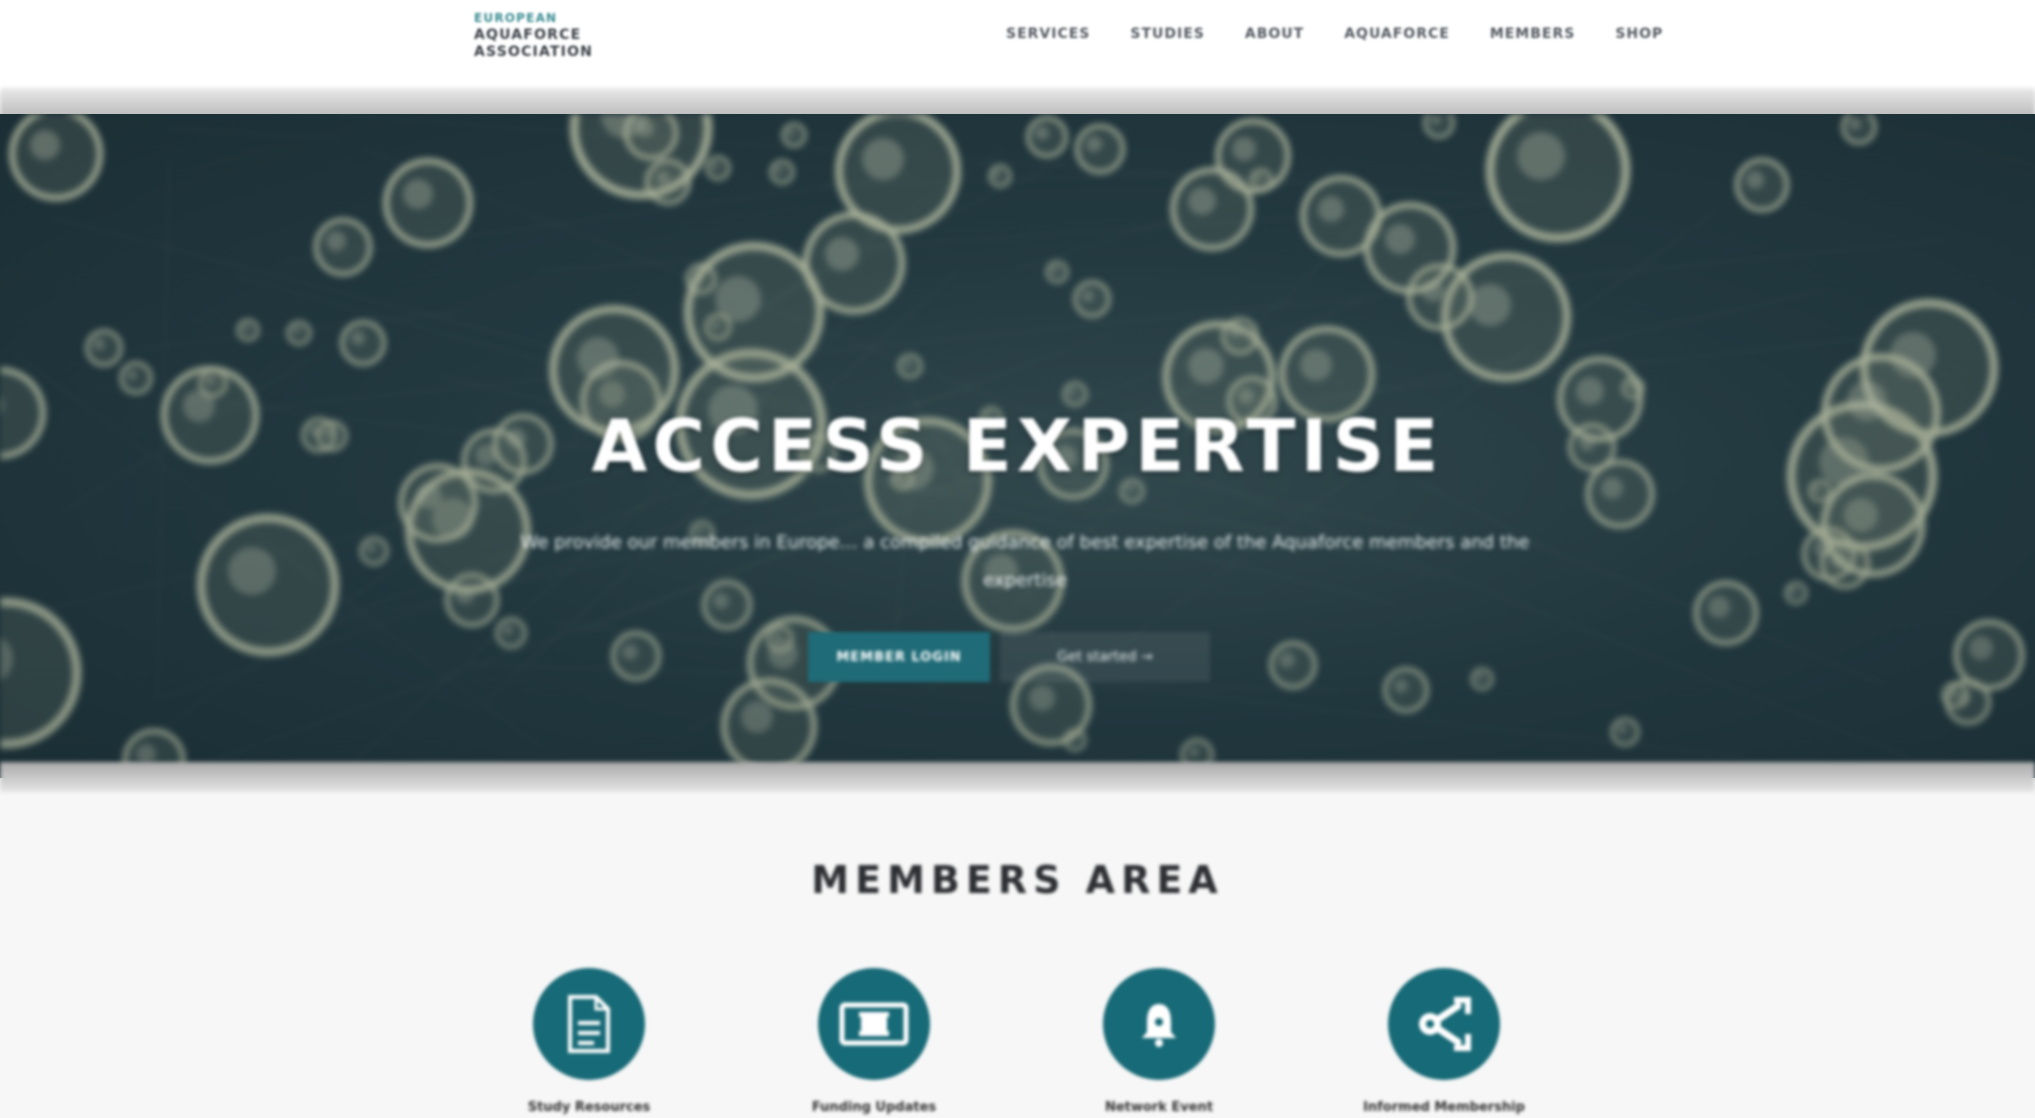  I want to click on hero-title: ACCESS EXPERTISE, so click(1017, 446).